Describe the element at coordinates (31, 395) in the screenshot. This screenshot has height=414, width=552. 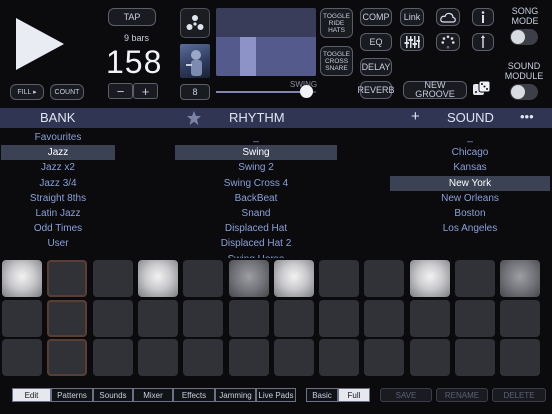
I see `bottom-tab: Edit` at that location.